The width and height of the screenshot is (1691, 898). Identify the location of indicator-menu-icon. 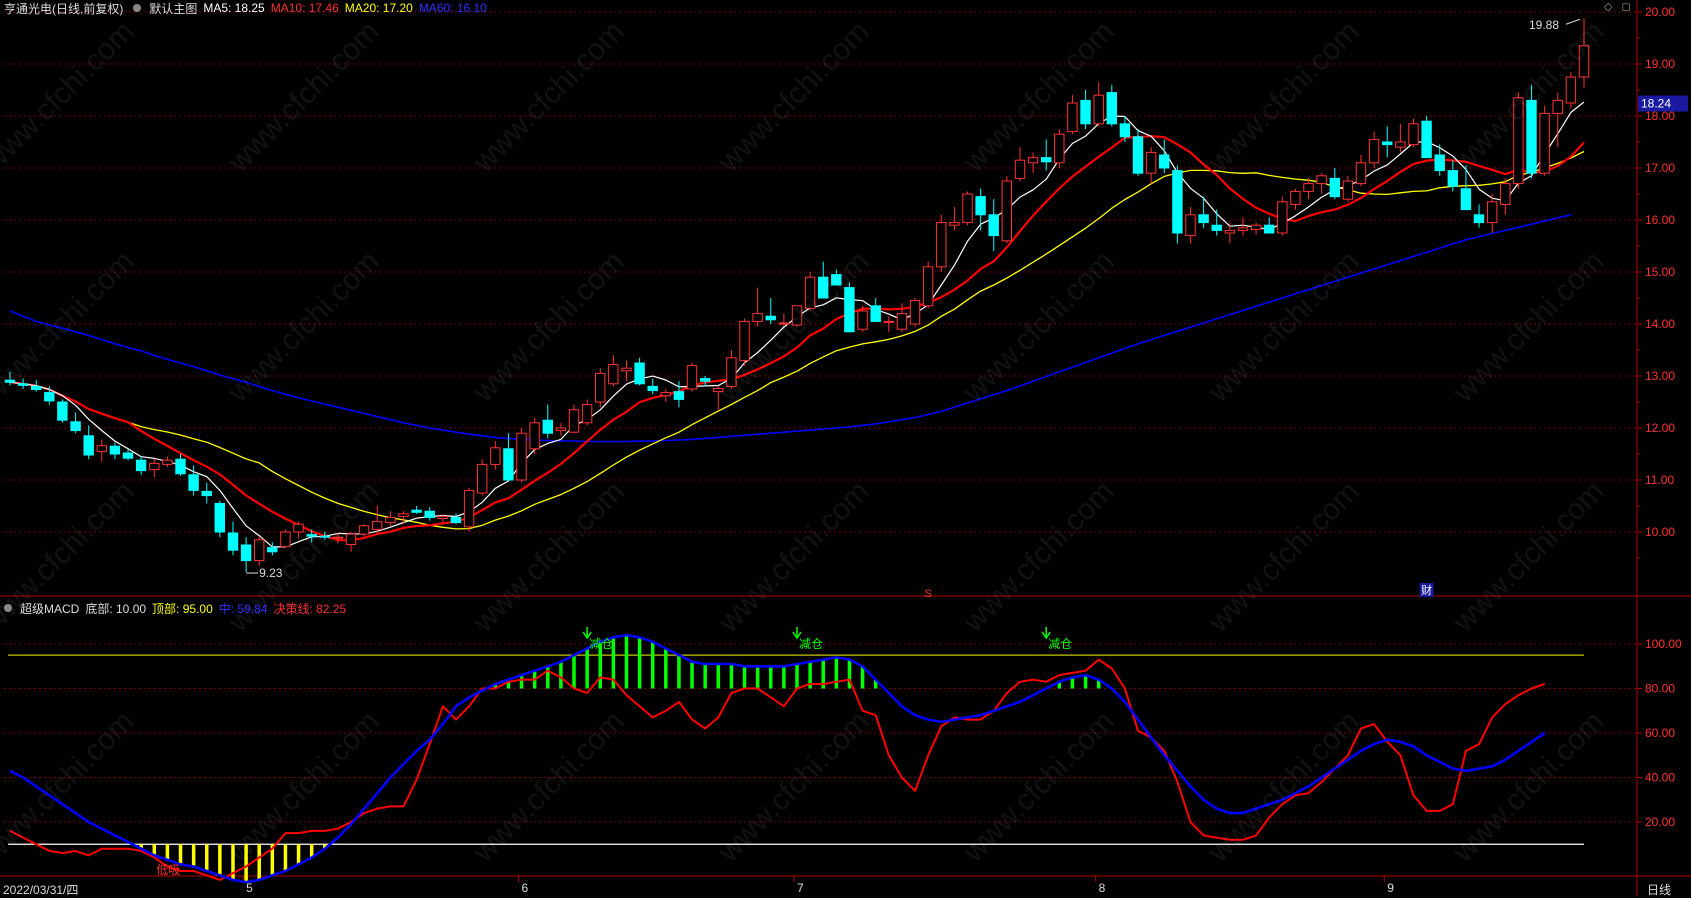
(8, 608).